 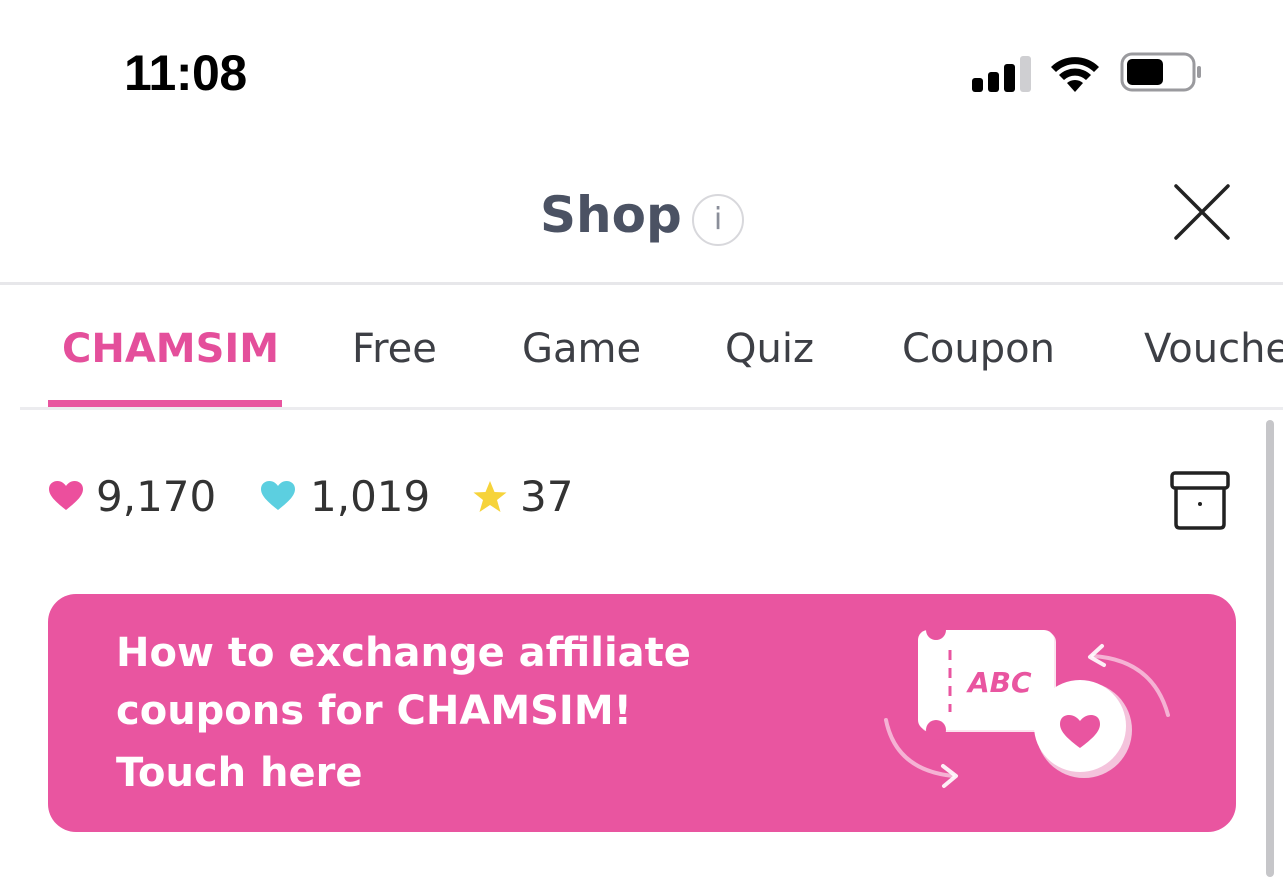 What do you see at coordinates (370, 496) in the screenshot?
I see `blue-heart-count: 1,019` at bounding box center [370, 496].